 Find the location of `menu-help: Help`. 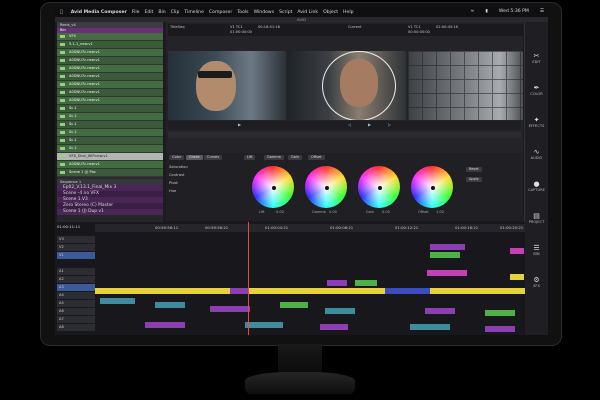

menu-help: Help is located at coordinates (348, 12).